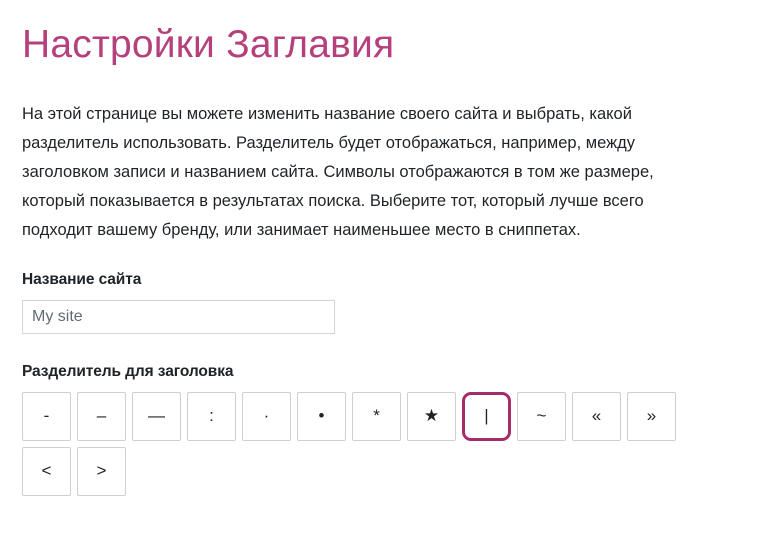 The image size is (768, 551). Describe the element at coordinates (208, 44) in the screenshot. I see `page-title: Настройки Заглавия` at that location.